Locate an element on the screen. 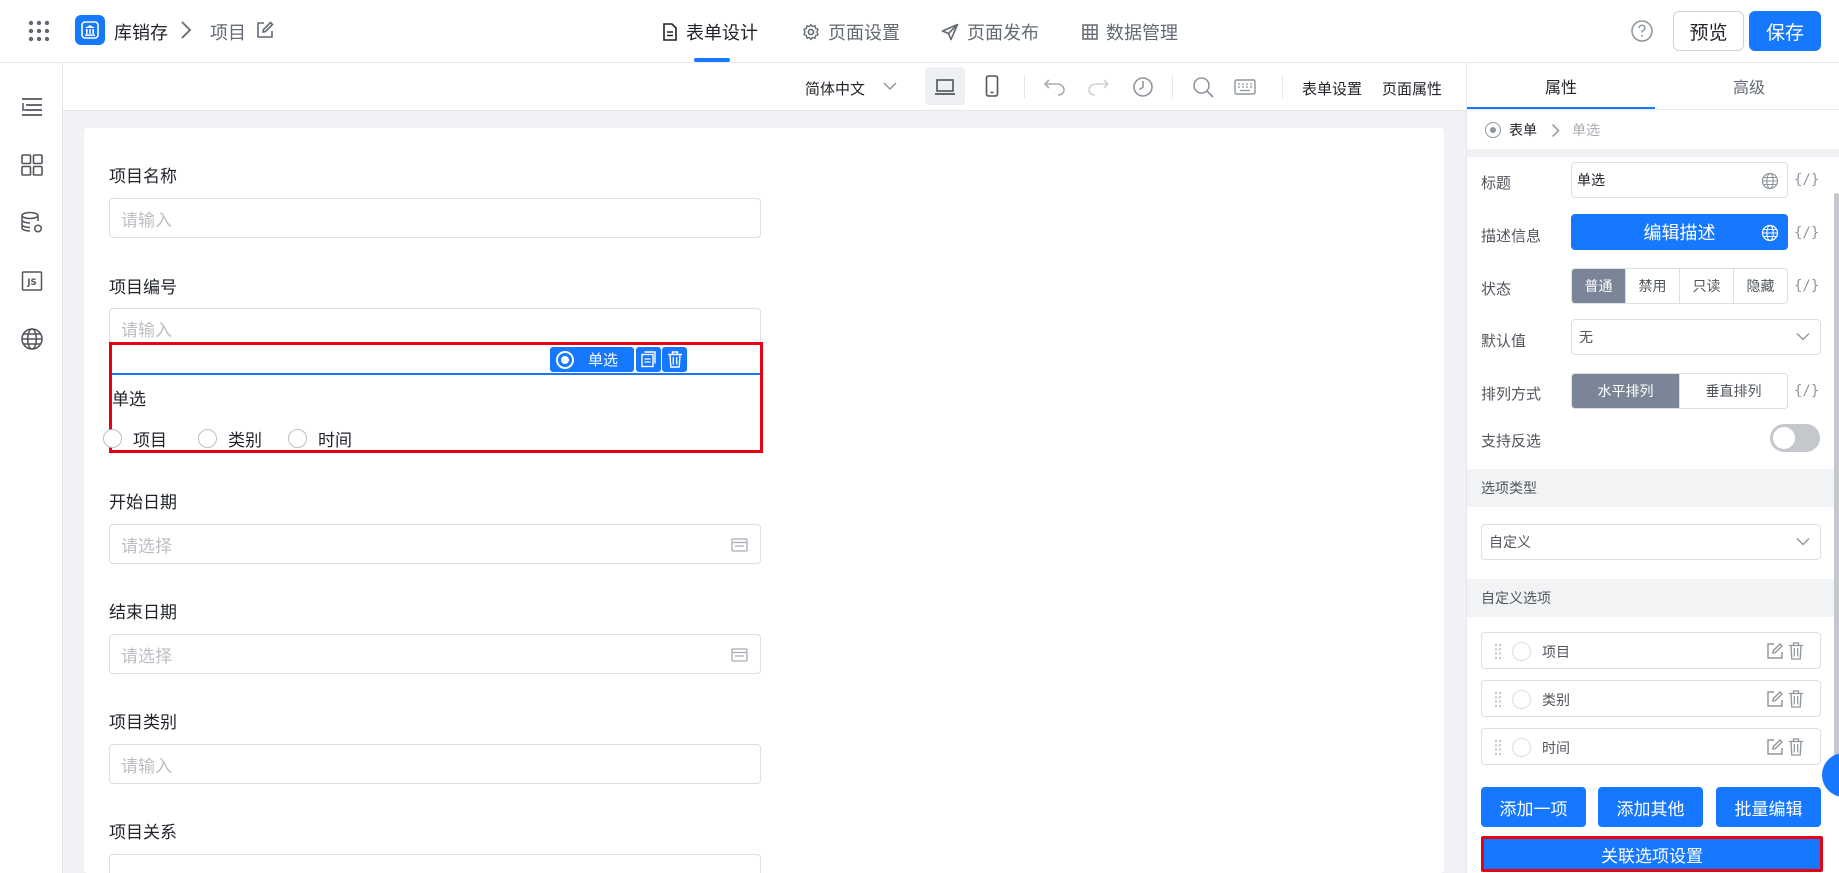 Image resolution: width=1839 pixels, height=873 pixels. save-button: 保存 is located at coordinates (1785, 31).